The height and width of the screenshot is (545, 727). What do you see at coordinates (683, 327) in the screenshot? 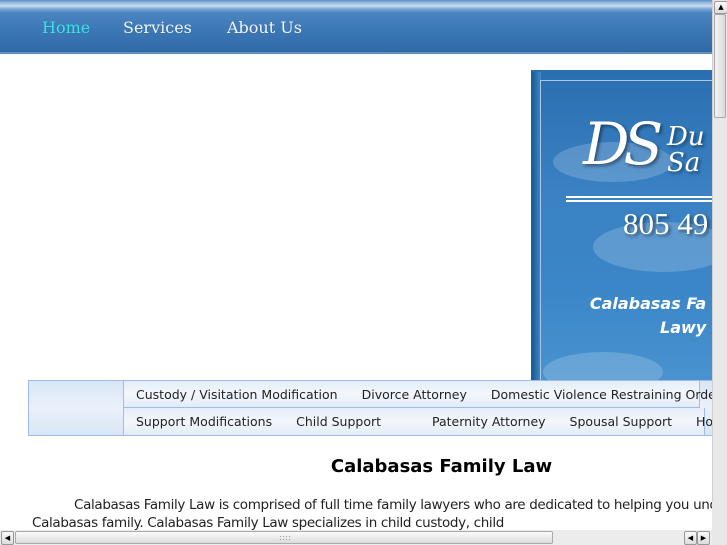
I see `tagline-line2: Lawy` at bounding box center [683, 327].